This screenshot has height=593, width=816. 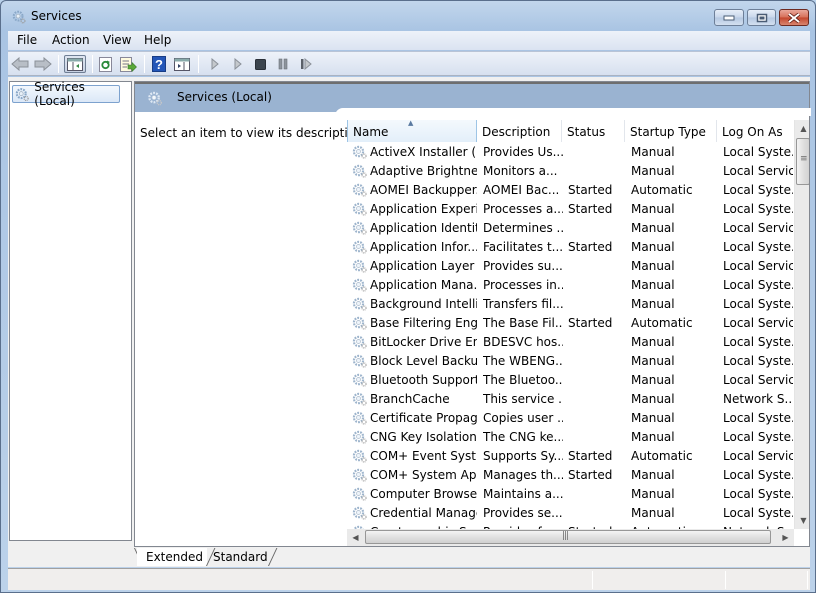 I want to click on column-label: Startup Type, so click(x=668, y=132).